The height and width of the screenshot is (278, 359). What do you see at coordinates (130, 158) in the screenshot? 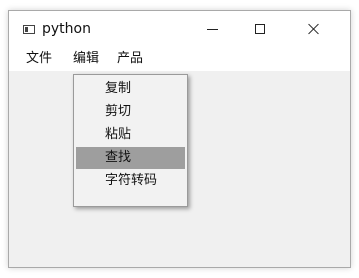
I see `menu-item-find: 查找` at bounding box center [130, 158].